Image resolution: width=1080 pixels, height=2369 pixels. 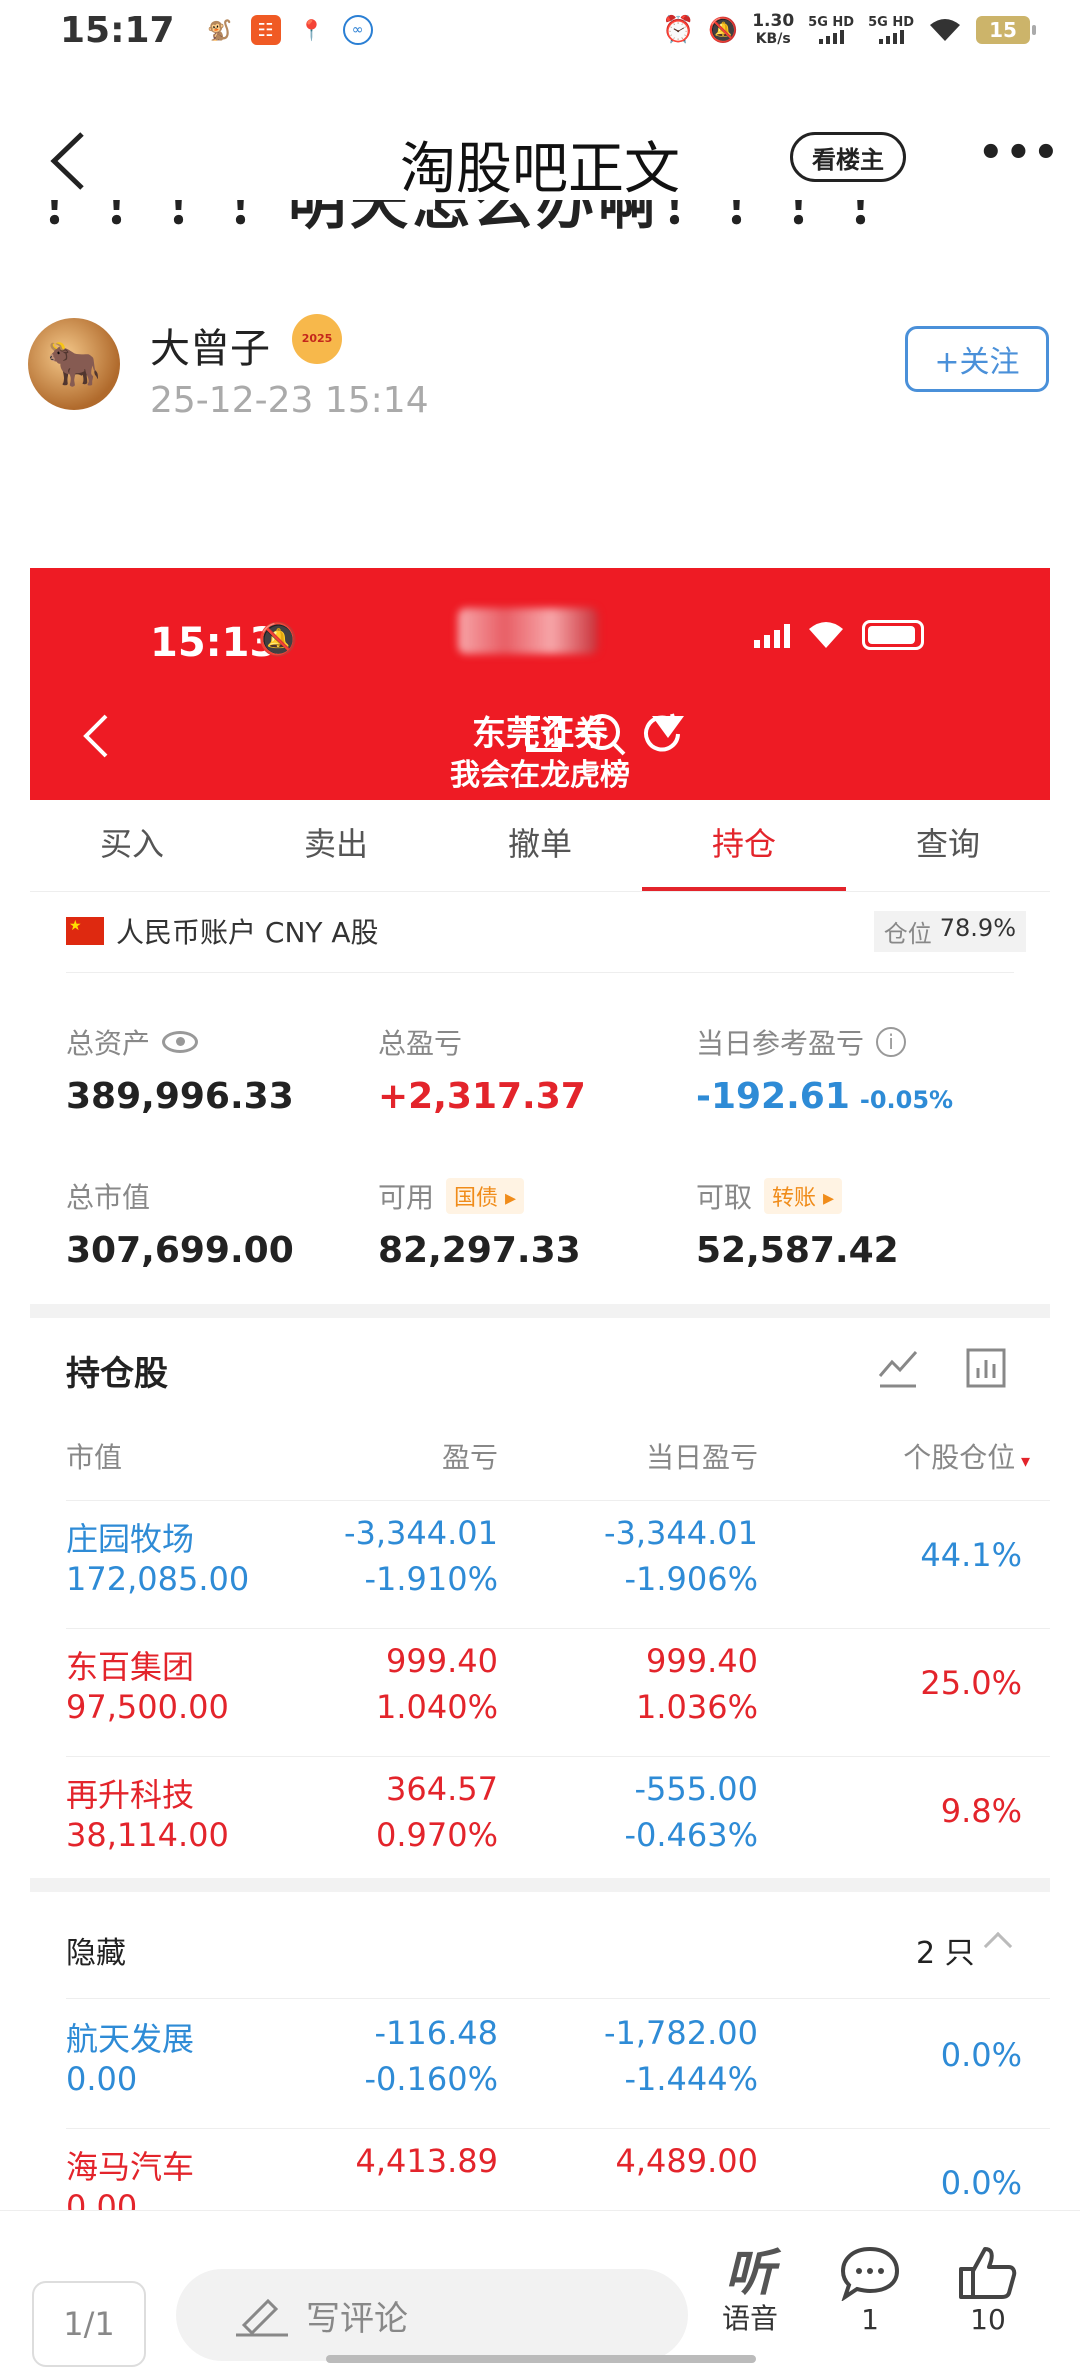 What do you see at coordinates (432, 2315) in the screenshot?
I see `comment-input: 写评论` at bounding box center [432, 2315].